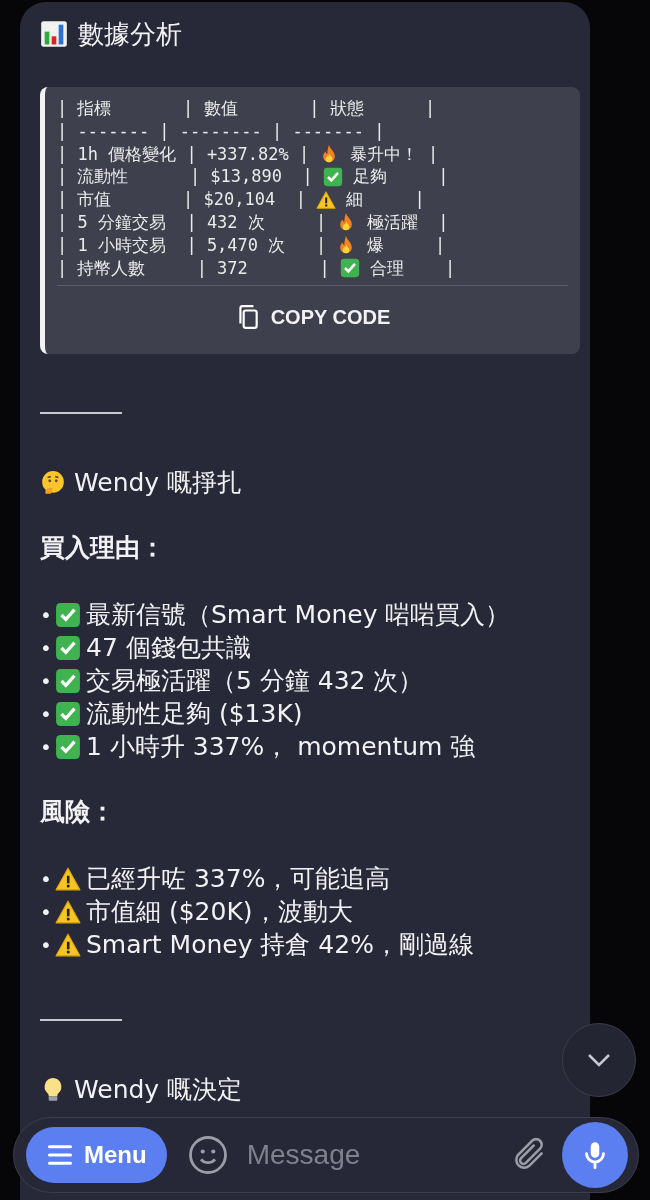 The image size is (650, 1200). What do you see at coordinates (78, 812) in the screenshot?
I see `section-label: 風險：` at bounding box center [78, 812].